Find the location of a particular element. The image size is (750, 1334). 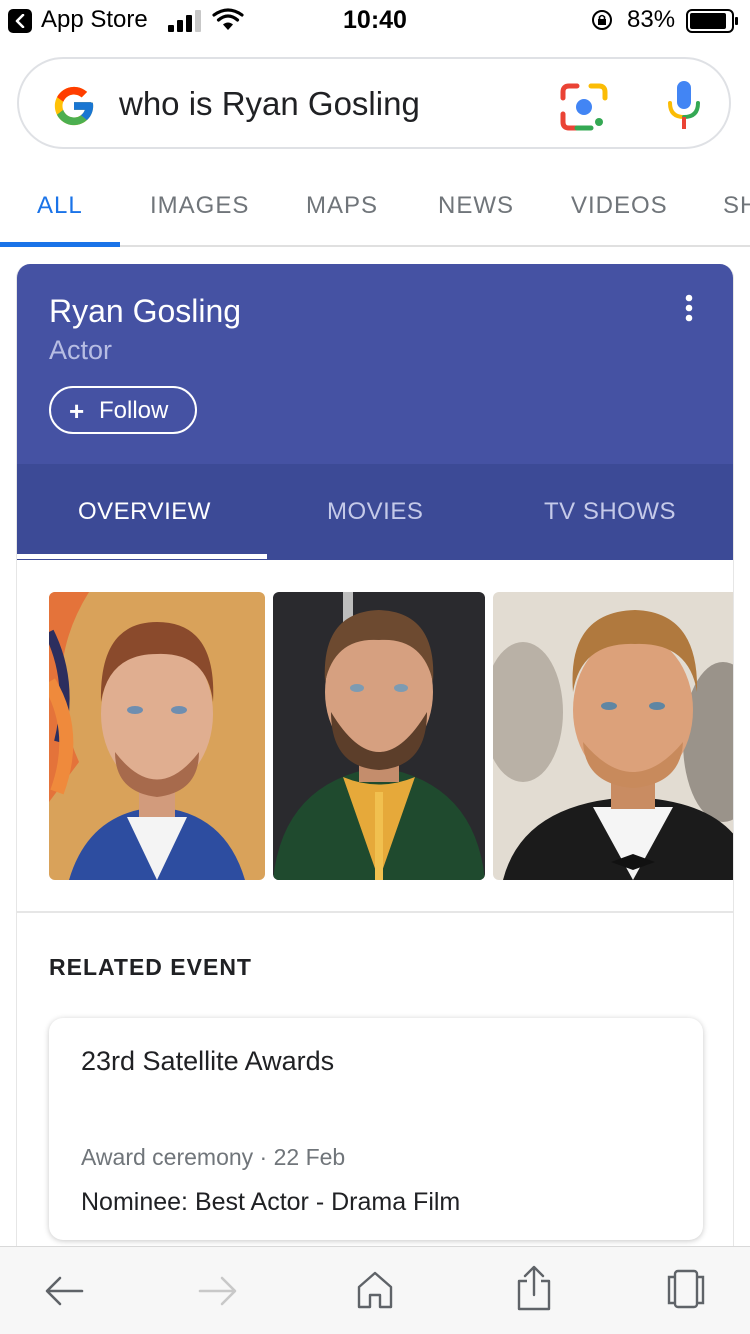

knowledge-panel-tabs: OVERVIEW MOVIES TV SHOWS is located at coordinates (375, 512).